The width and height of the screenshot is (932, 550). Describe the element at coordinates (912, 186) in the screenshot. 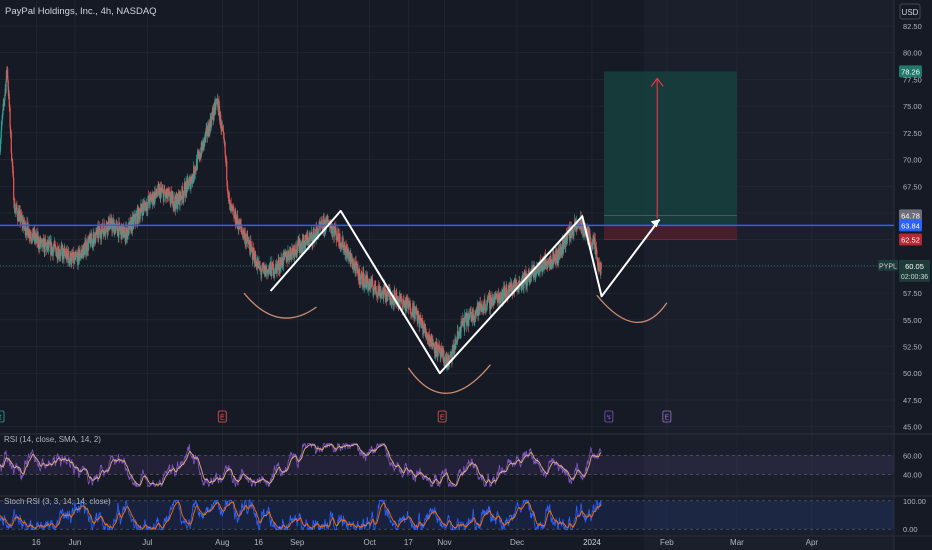

I see `price-tick-label: 67.50` at that location.